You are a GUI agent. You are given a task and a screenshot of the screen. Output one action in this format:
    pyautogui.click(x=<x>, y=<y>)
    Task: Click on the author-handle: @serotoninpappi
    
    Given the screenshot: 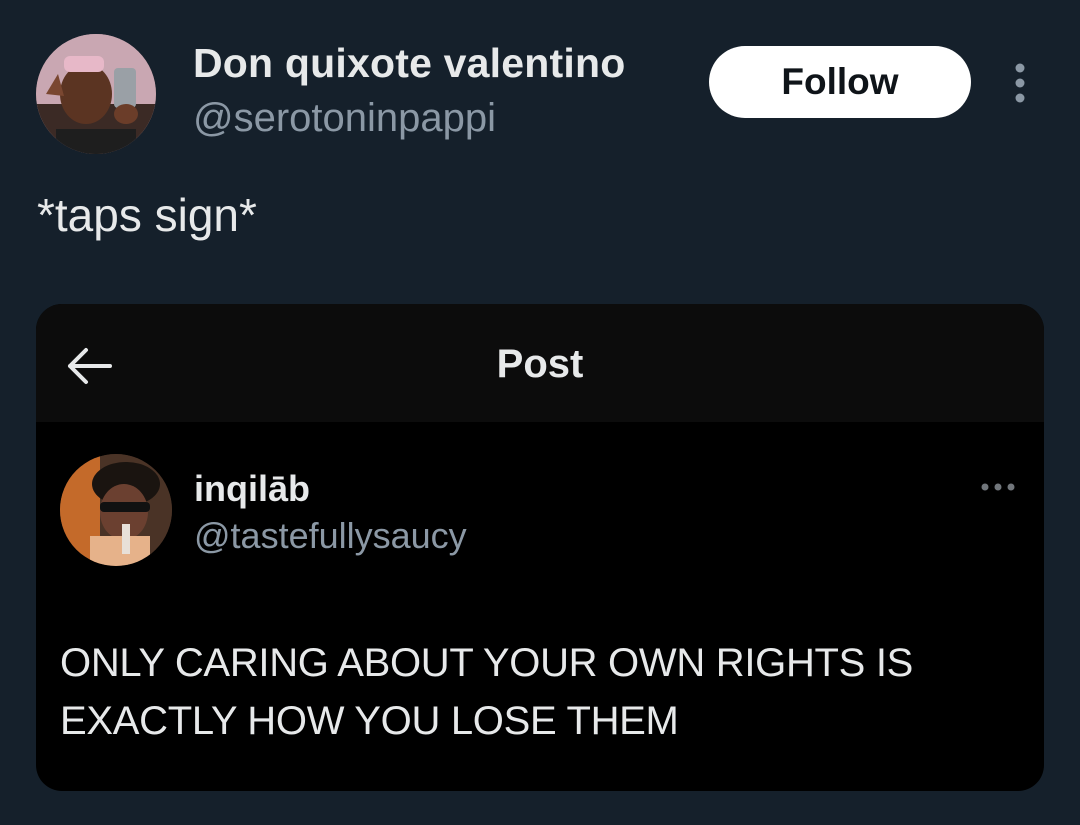 What is the action you would take?
    pyautogui.click(x=344, y=118)
    